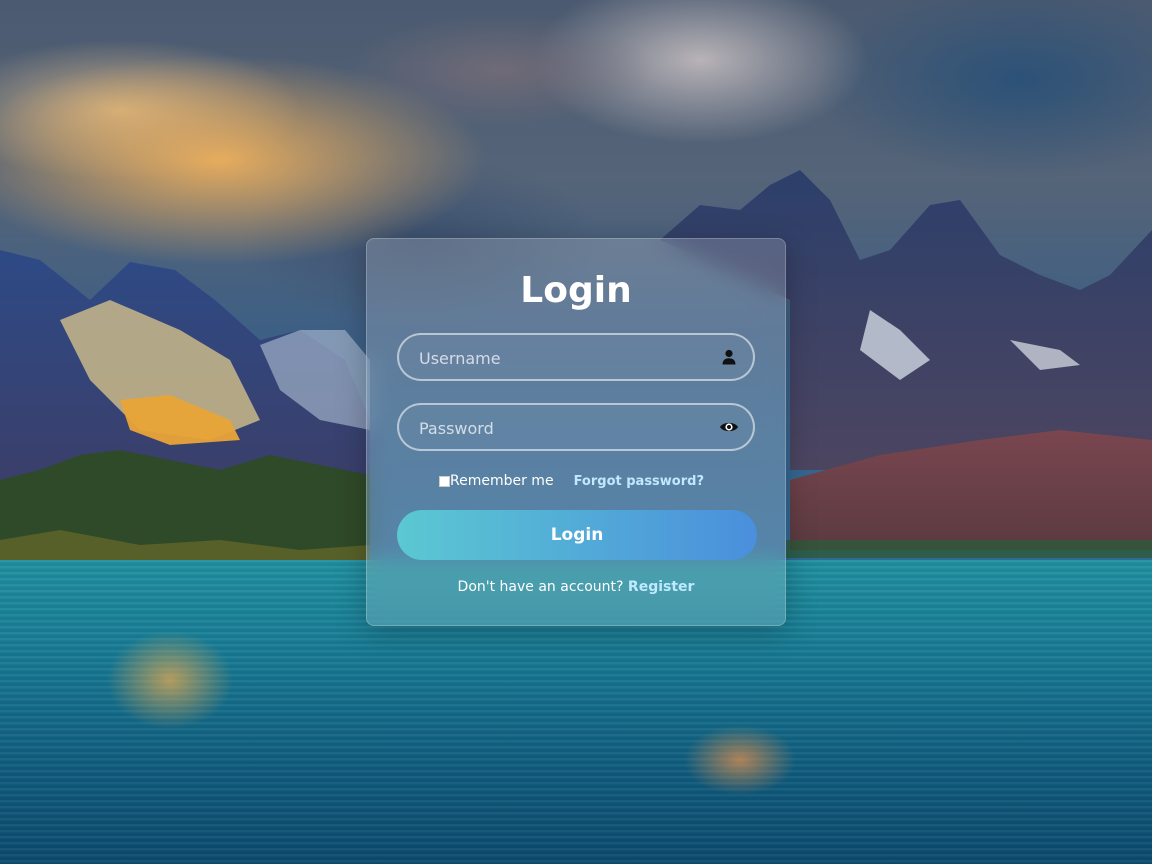  Describe the element at coordinates (540, 587) in the screenshot. I see `register-prompt-text: Don't have an account?` at that location.